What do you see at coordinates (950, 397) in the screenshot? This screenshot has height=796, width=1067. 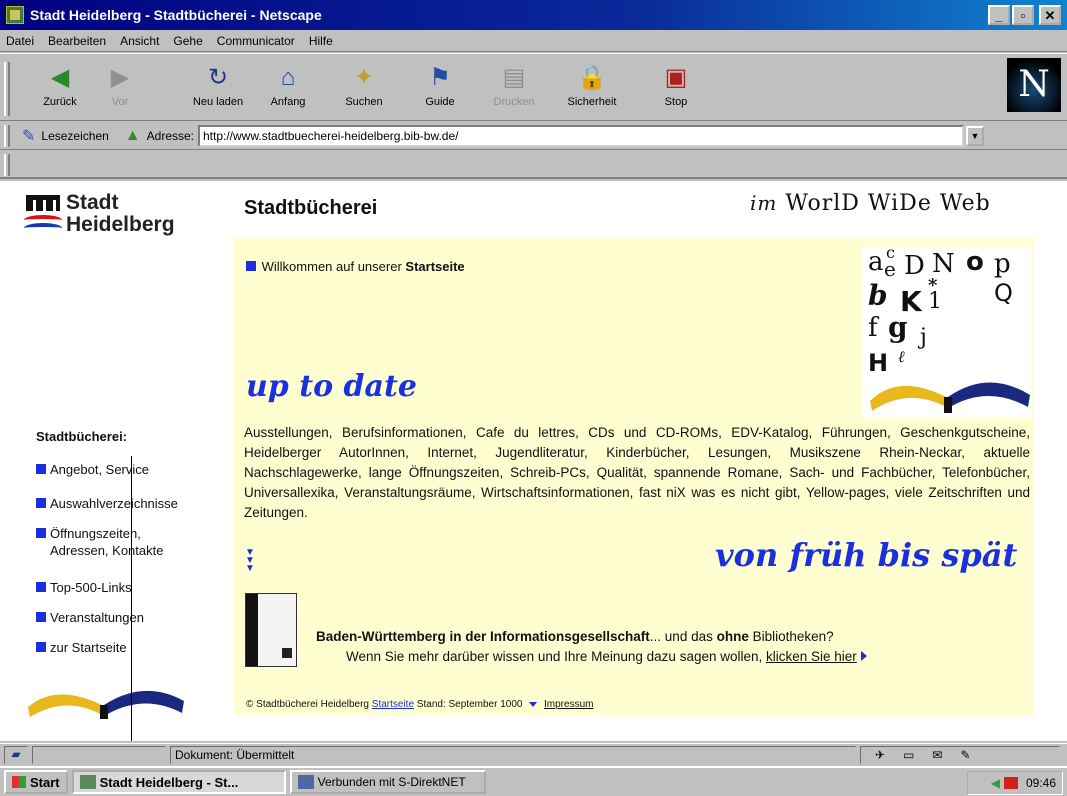 I see `open-book-icon` at bounding box center [950, 397].